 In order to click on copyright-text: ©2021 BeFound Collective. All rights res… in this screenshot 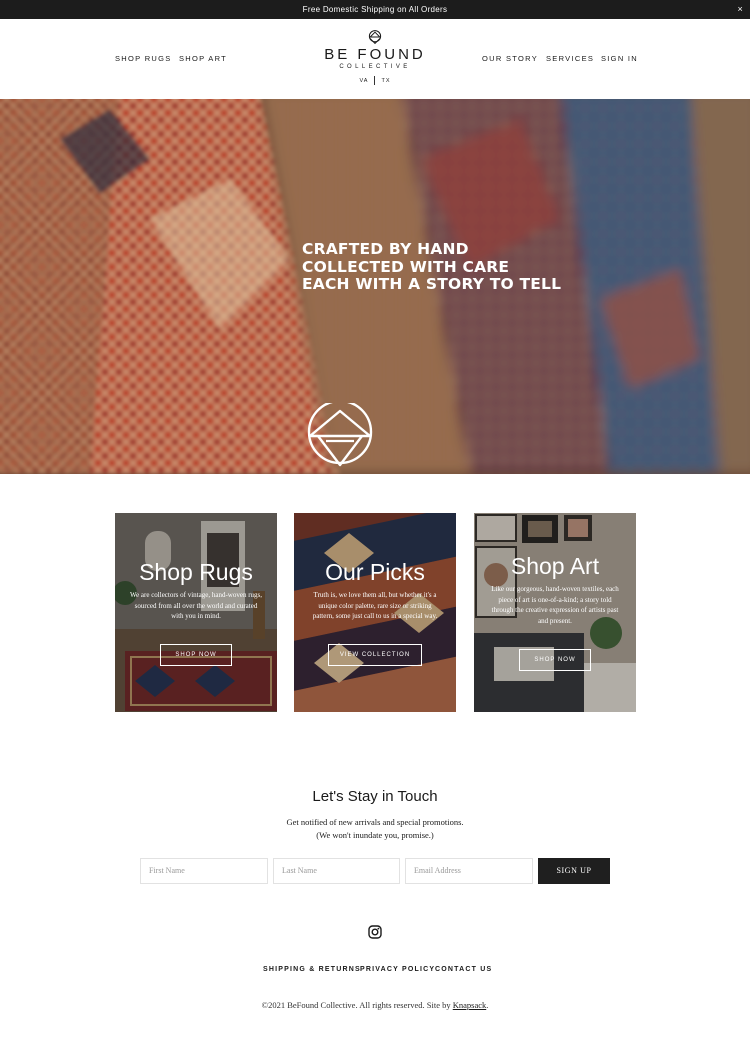, I will do `click(356, 1005)`.